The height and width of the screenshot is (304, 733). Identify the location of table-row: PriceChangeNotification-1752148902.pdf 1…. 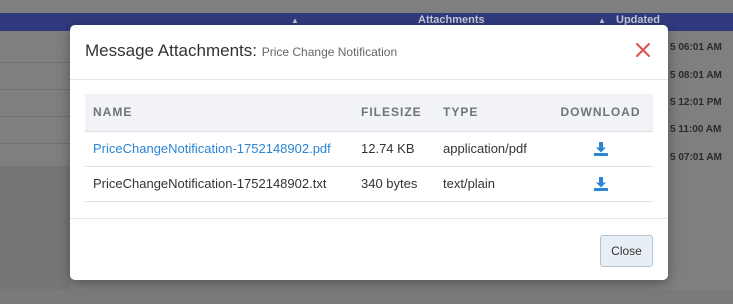
(369, 148).